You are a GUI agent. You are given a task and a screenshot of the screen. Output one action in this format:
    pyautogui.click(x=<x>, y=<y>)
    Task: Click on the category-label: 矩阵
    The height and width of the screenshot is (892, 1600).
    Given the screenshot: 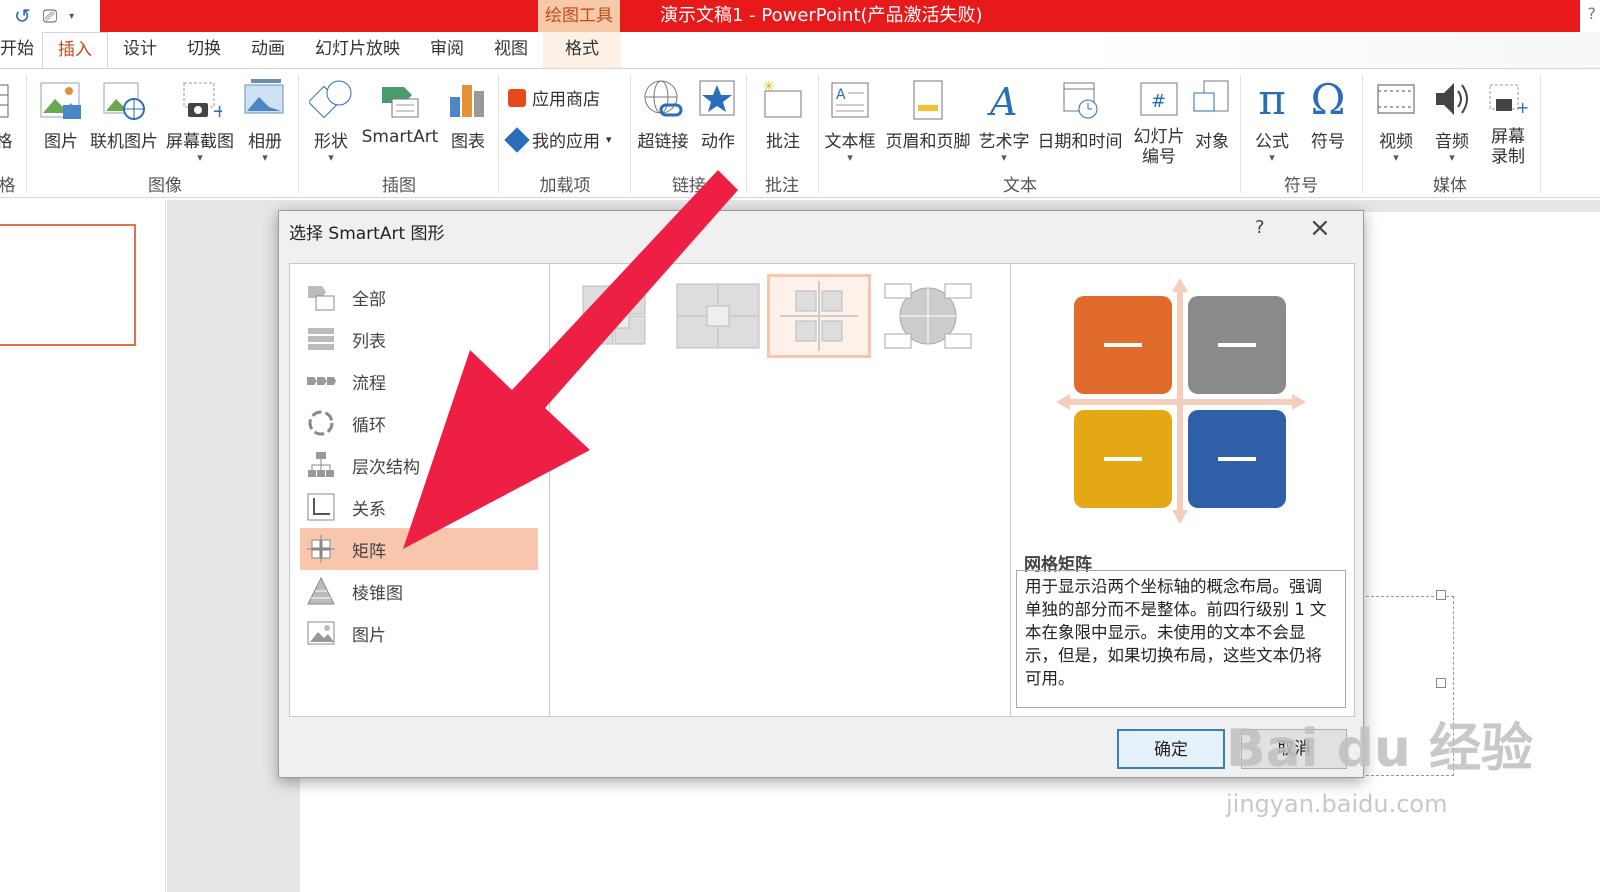 What is the action you would take?
    pyautogui.click(x=369, y=551)
    